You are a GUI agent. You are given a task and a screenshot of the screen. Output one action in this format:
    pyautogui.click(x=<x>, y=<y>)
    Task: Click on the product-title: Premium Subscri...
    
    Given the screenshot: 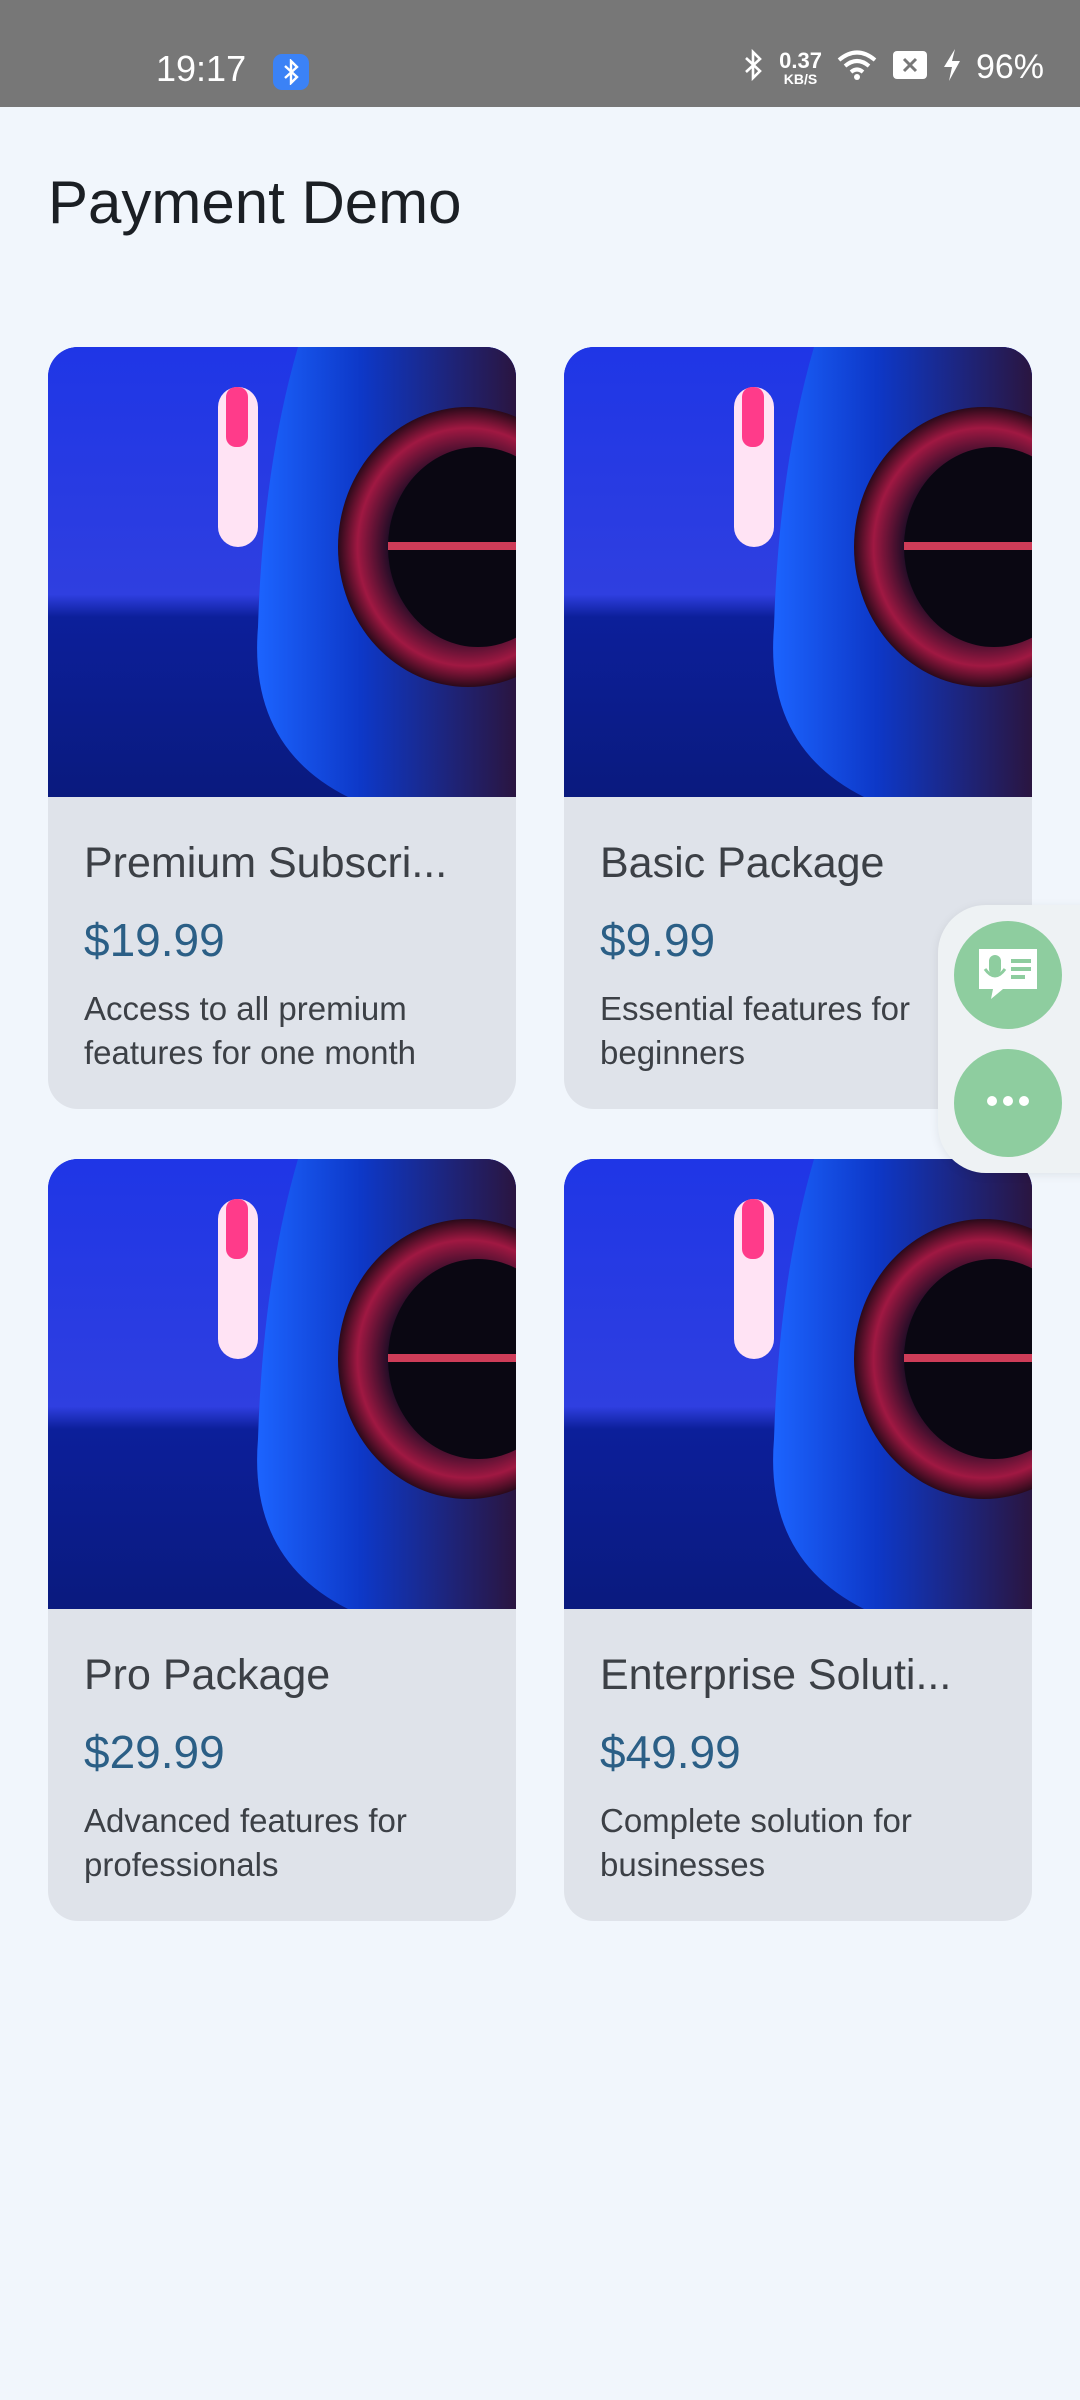 What is the action you would take?
    pyautogui.click(x=266, y=863)
    